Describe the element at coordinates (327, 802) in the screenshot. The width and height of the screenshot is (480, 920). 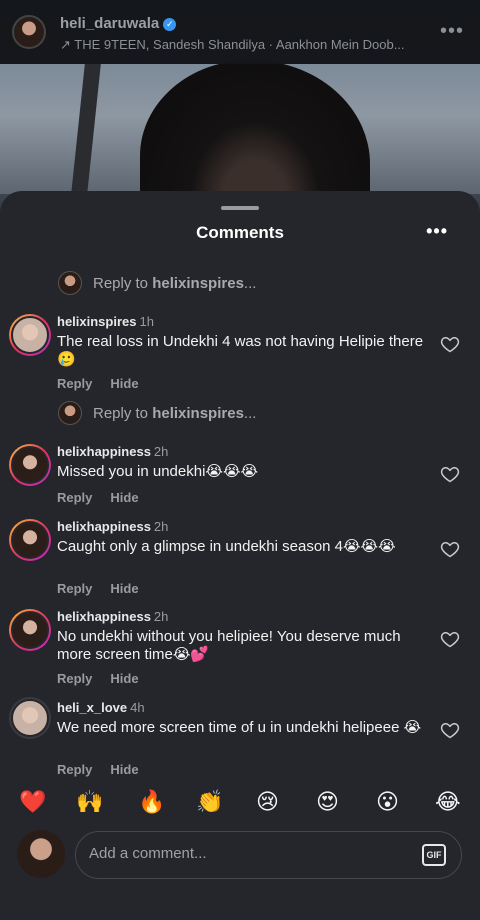
I see `reaction-heart-eyes: 😍` at that location.